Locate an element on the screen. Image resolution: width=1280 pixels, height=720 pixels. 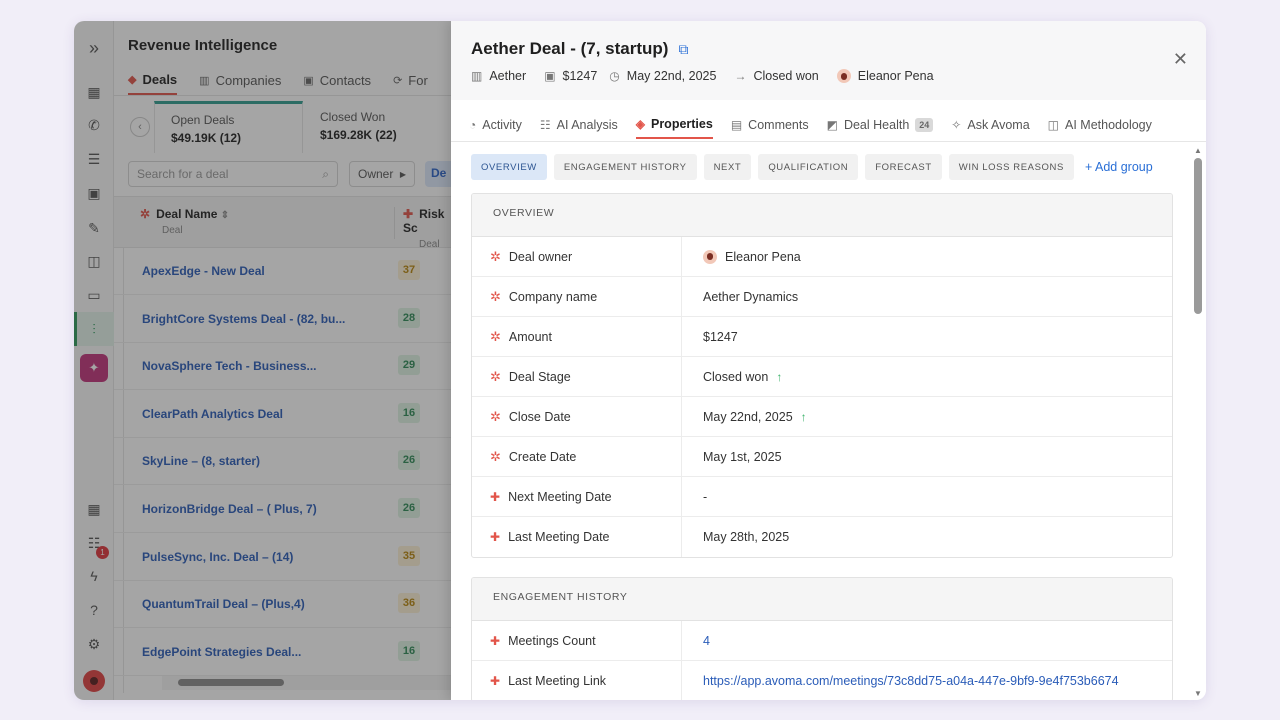
property-label: ✚ Meetings Count is located at coordinates (577, 640).